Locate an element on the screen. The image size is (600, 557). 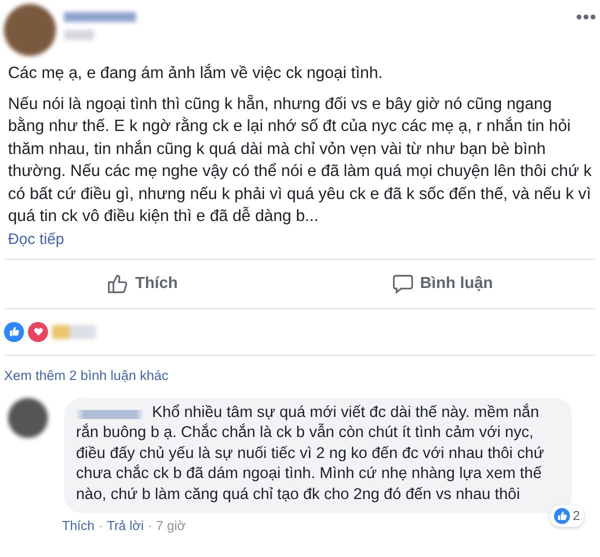
comment-time: 7 giờ is located at coordinates (171, 526).